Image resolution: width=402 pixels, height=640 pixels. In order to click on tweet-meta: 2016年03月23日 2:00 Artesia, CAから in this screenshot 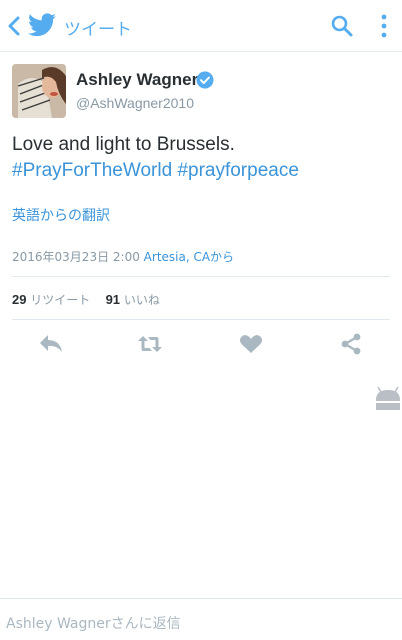, I will do `click(123, 256)`.